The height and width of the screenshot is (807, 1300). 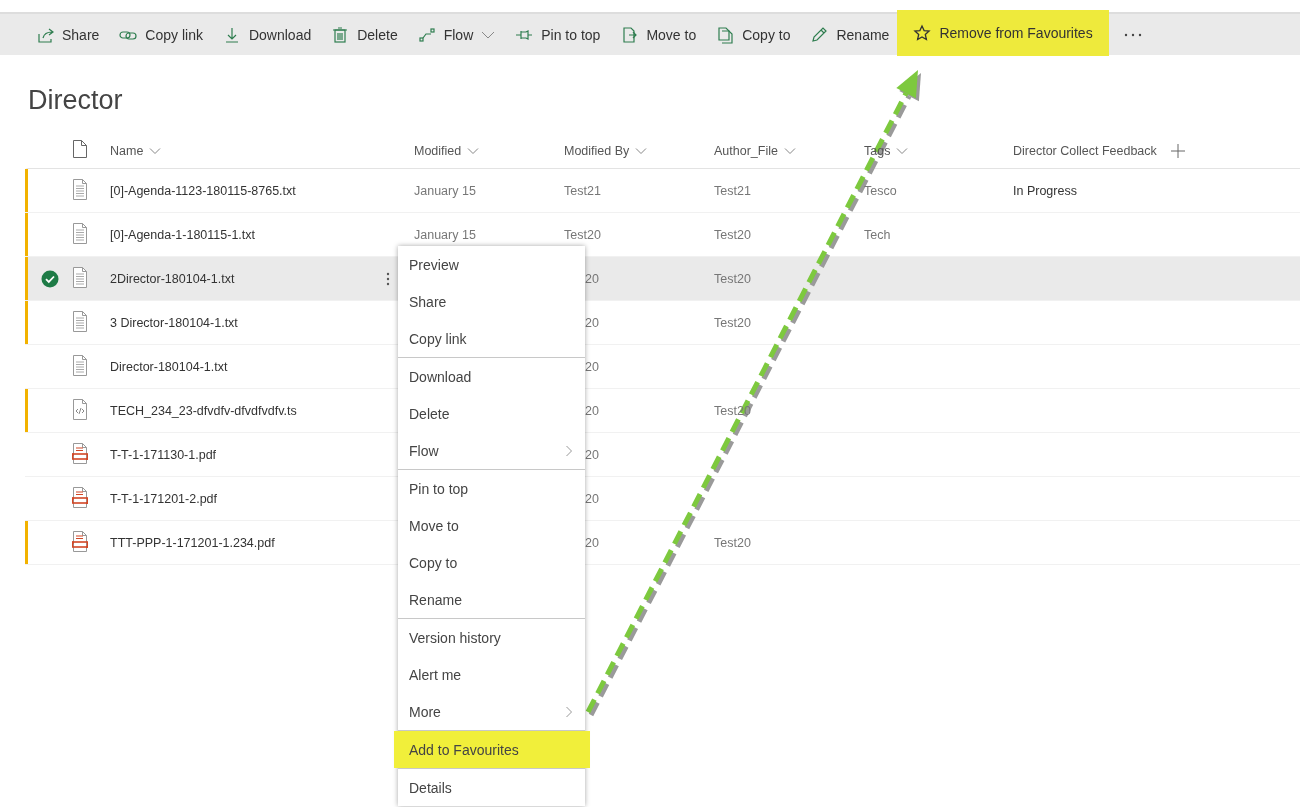 I want to click on file-name-link: Director-180104-1.txt, so click(x=169, y=366).